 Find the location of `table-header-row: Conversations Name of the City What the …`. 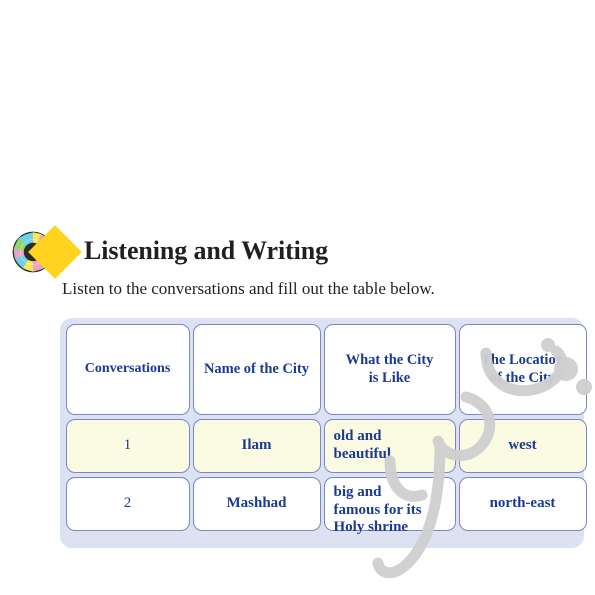

table-header-row: Conversations Name of the City What the … is located at coordinates (325, 369).